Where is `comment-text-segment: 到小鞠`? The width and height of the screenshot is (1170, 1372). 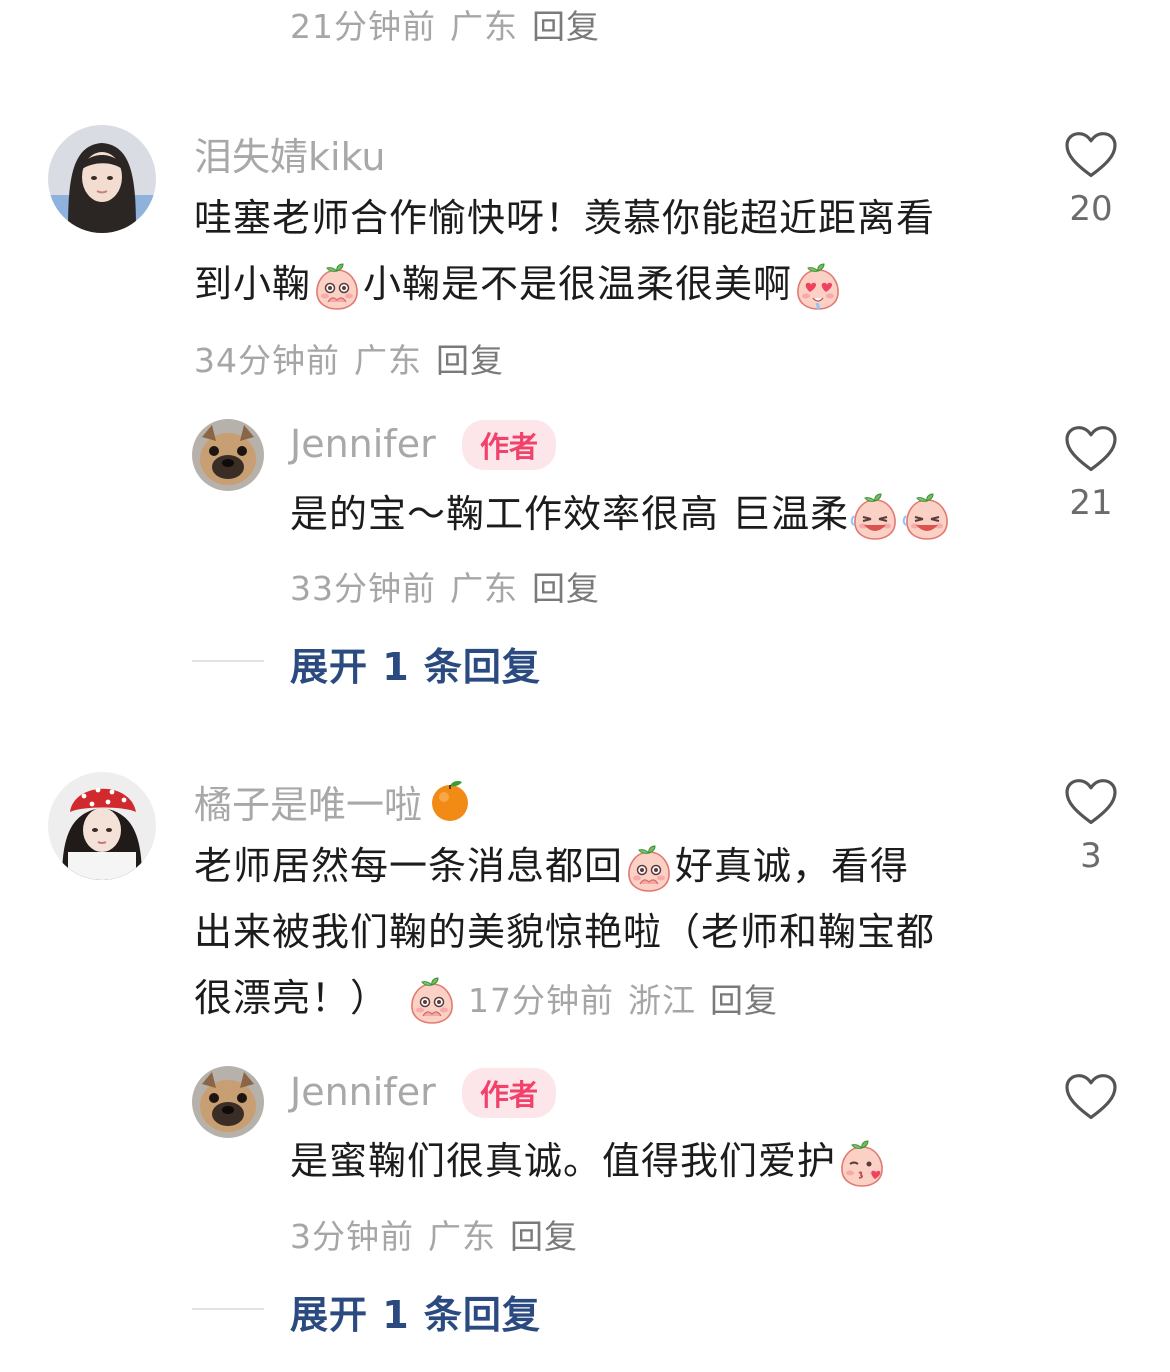
comment-text-segment: 到小鞠 is located at coordinates (253, 284).